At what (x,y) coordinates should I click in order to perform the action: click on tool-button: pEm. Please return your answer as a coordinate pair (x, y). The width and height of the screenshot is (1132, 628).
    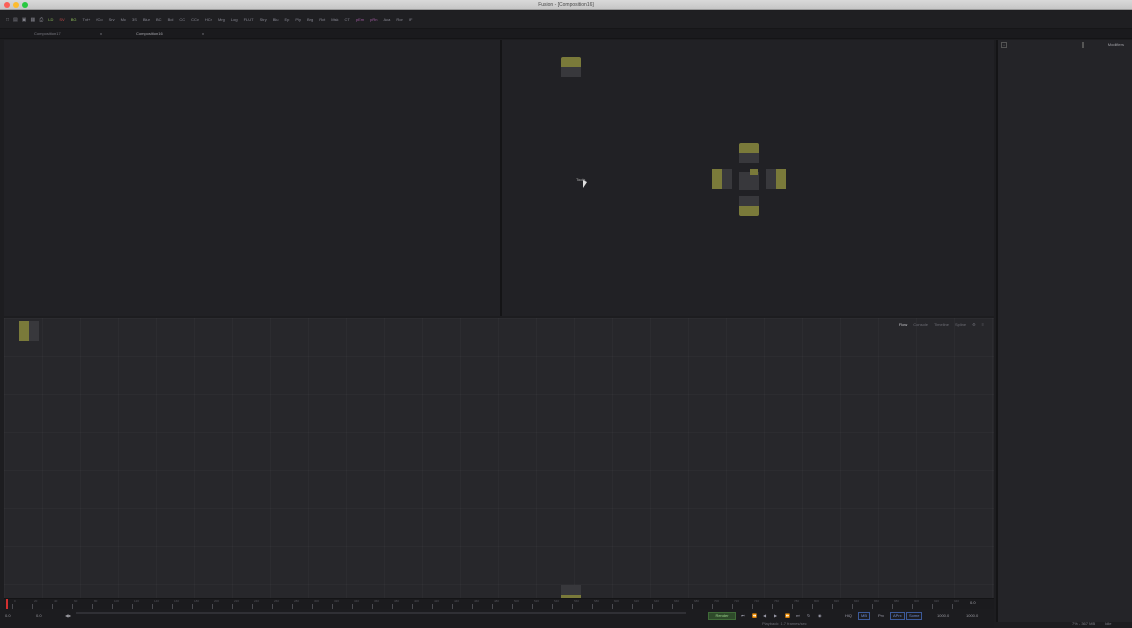
    Looking at the image, I should click on (360, 20).